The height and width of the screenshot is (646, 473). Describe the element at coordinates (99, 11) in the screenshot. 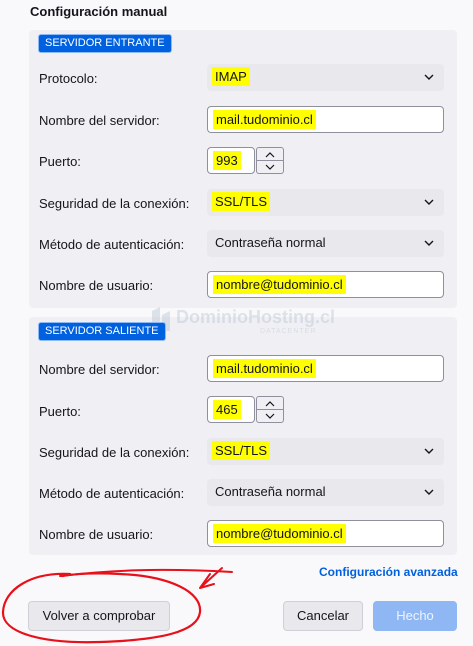

I see `page-title: Configuración manual` at that location.